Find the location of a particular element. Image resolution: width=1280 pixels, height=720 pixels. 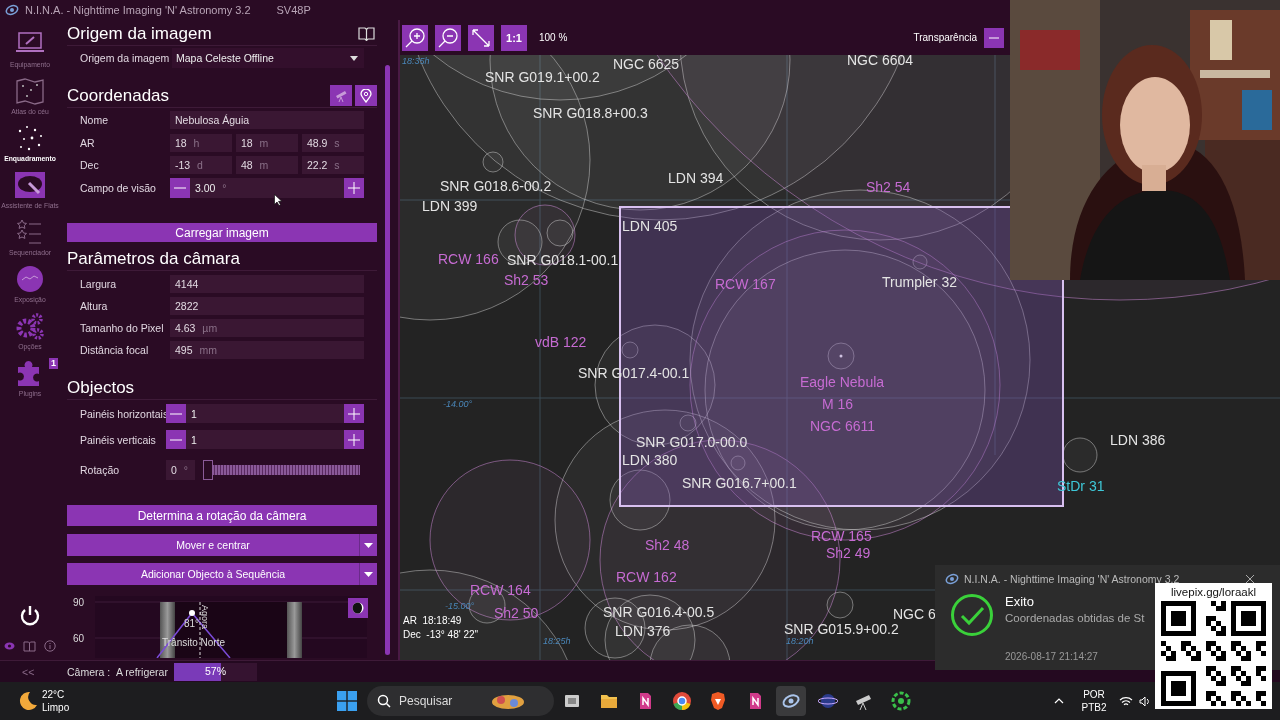

moon-button is located at coordinates (358, 608).